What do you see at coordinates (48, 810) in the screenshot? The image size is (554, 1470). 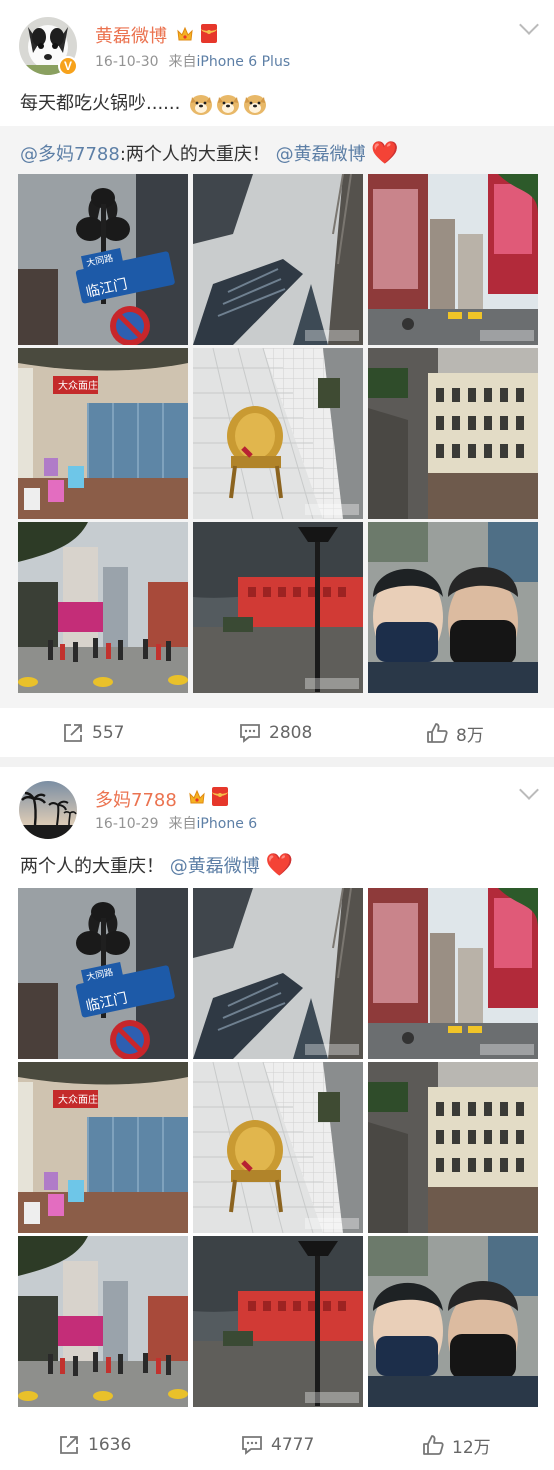 I see `user-avatar` at bounding box center [48, 810].